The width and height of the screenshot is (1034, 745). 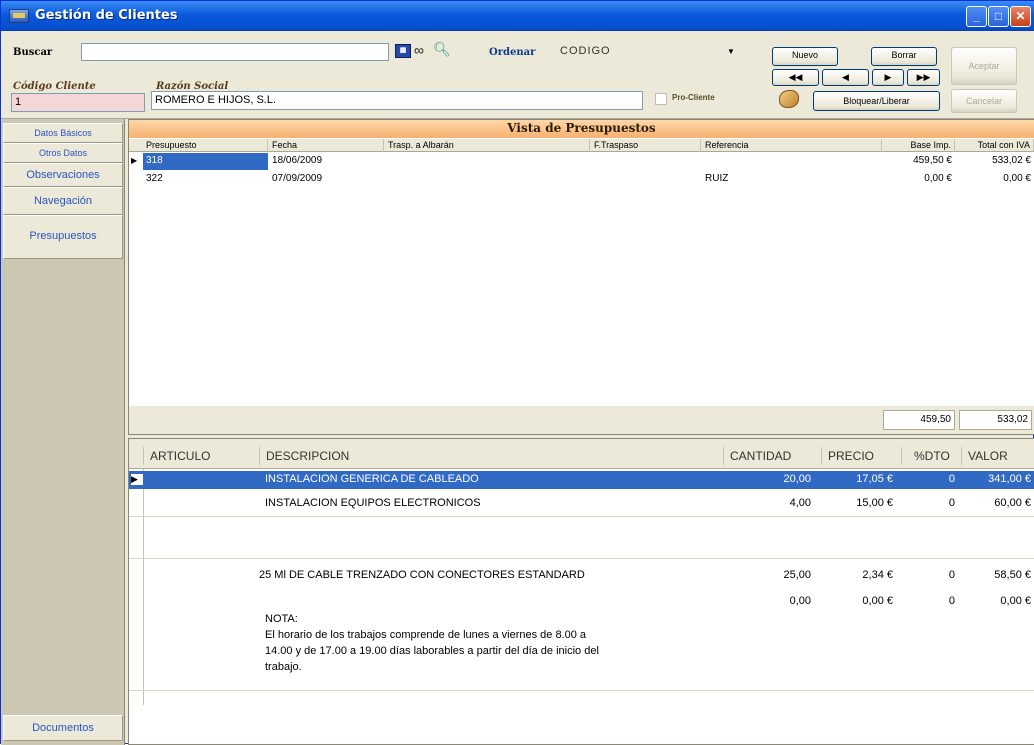 What do you see at coordinates (767, 479) in the screenshot?
I see `cell-quantity: 20,00` at bounding box center [767, 479].